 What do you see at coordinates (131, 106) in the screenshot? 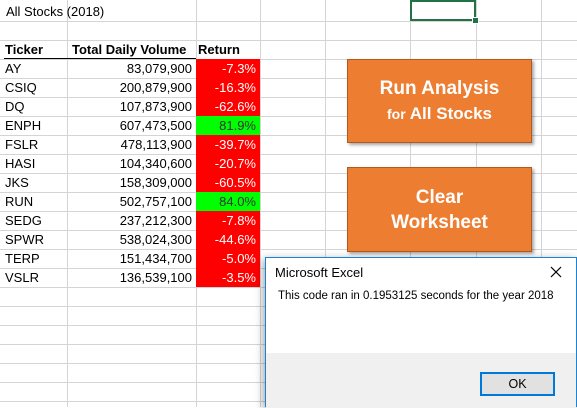
I see `volume-cell: 107,873,900` at bounding box center [131, 106].